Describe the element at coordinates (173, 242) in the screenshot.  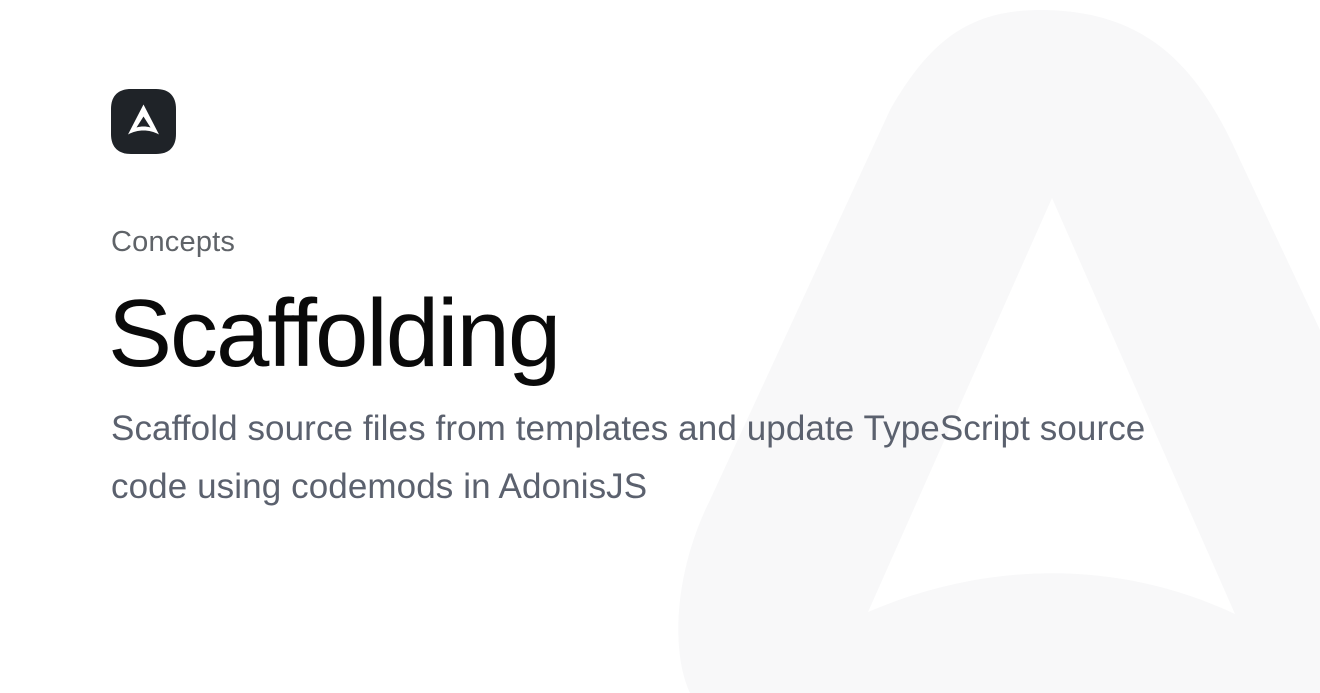
I see `category-label: Concepts` at that location.